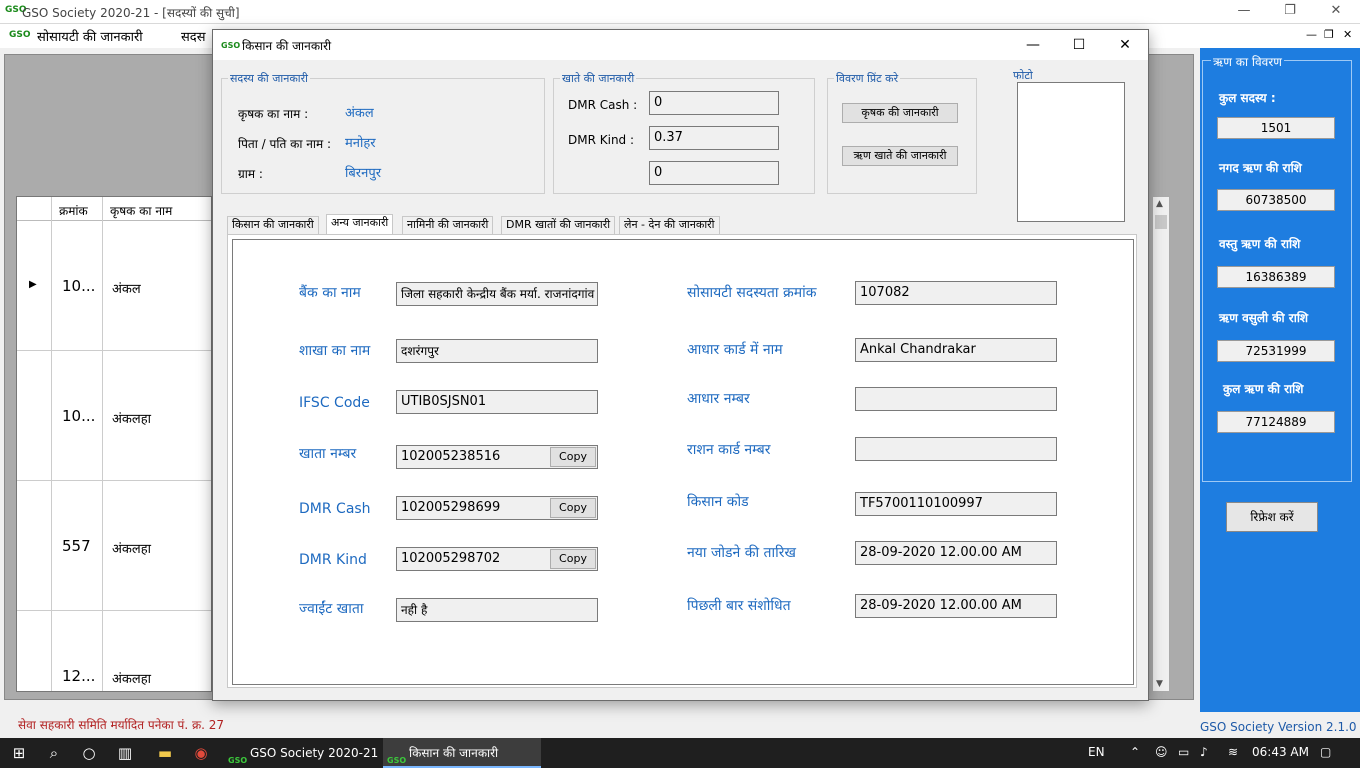  What do you see at coordinates (680, 45) in the screenshot?
I see `dialog-title-bar: GSO किसान की जानकारी — ☐ ✕` at bounding box center [680, 45].